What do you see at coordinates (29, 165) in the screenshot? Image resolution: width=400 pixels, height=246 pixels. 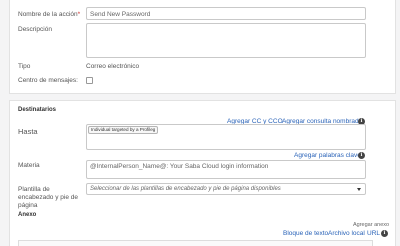 I see `subject-label: Materia` at bounding box center [29, 165].